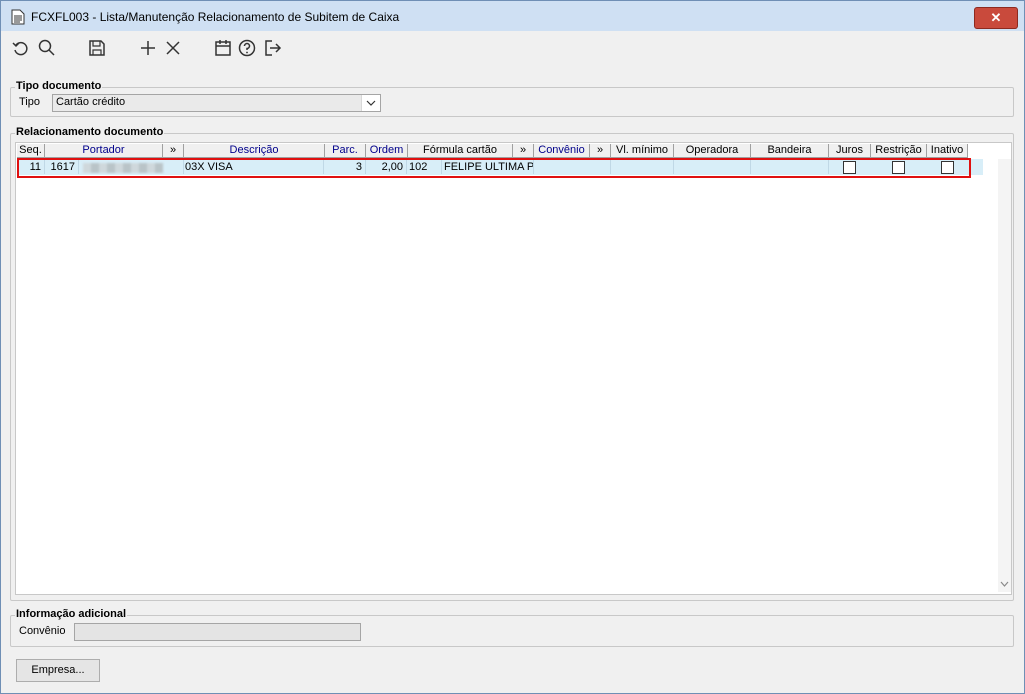 The image size is (1025, 694). I want to click on chevron-down-icon, so click(371, 103).